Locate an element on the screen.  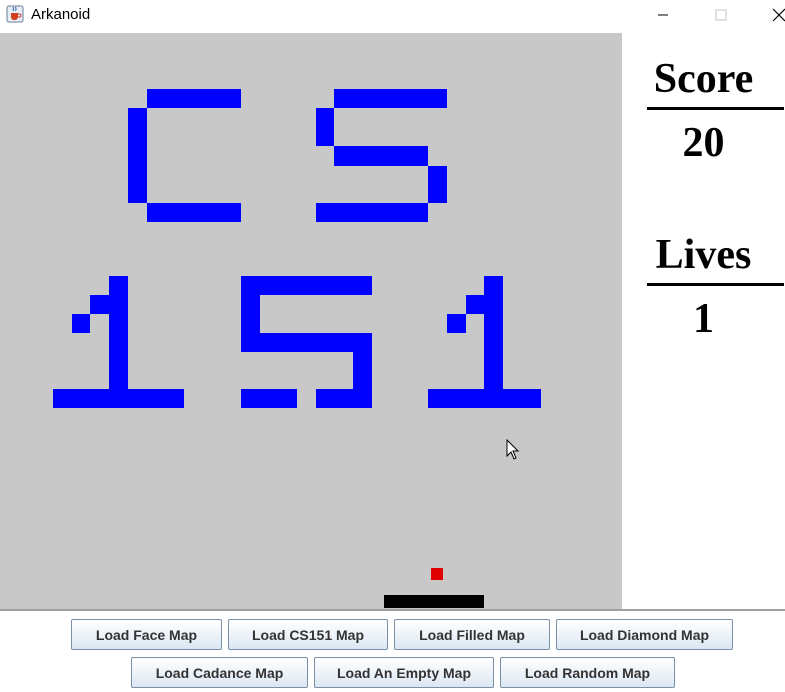
mouse-cursor-icon is located at coordinates (513, 449).